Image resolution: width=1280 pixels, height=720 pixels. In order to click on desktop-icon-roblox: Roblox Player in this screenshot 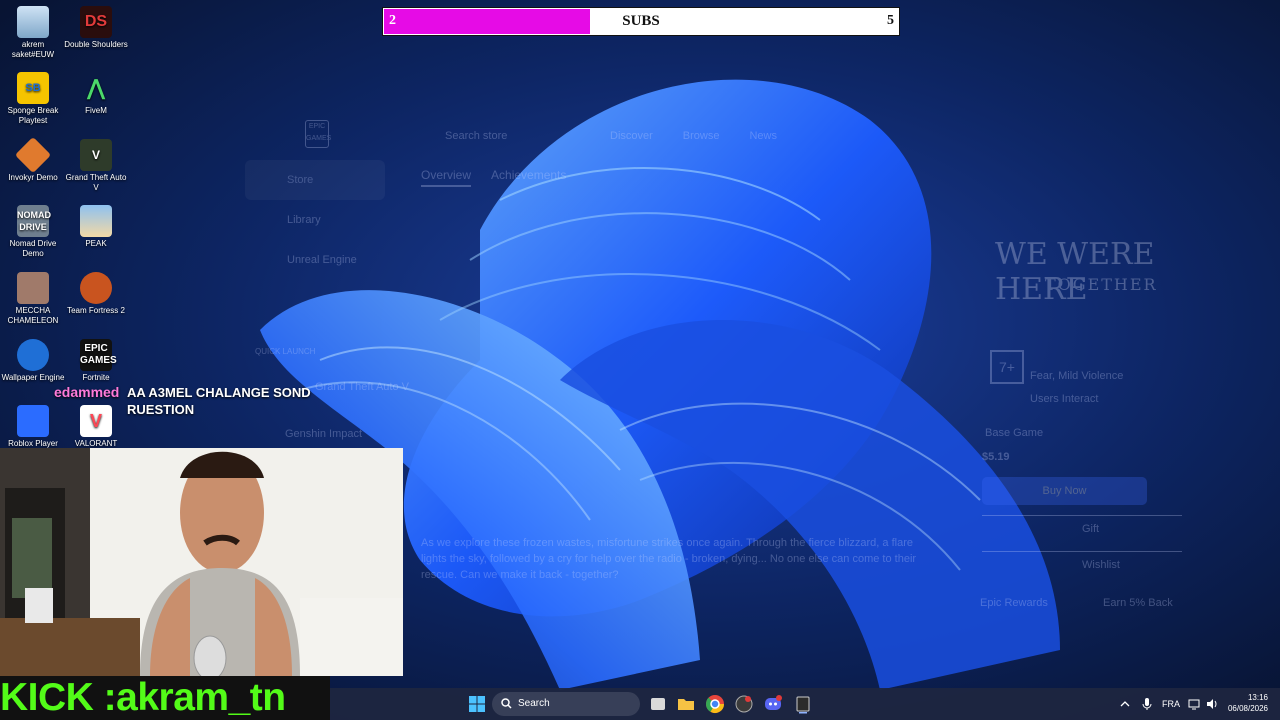, I will do `click(33, 427)`.